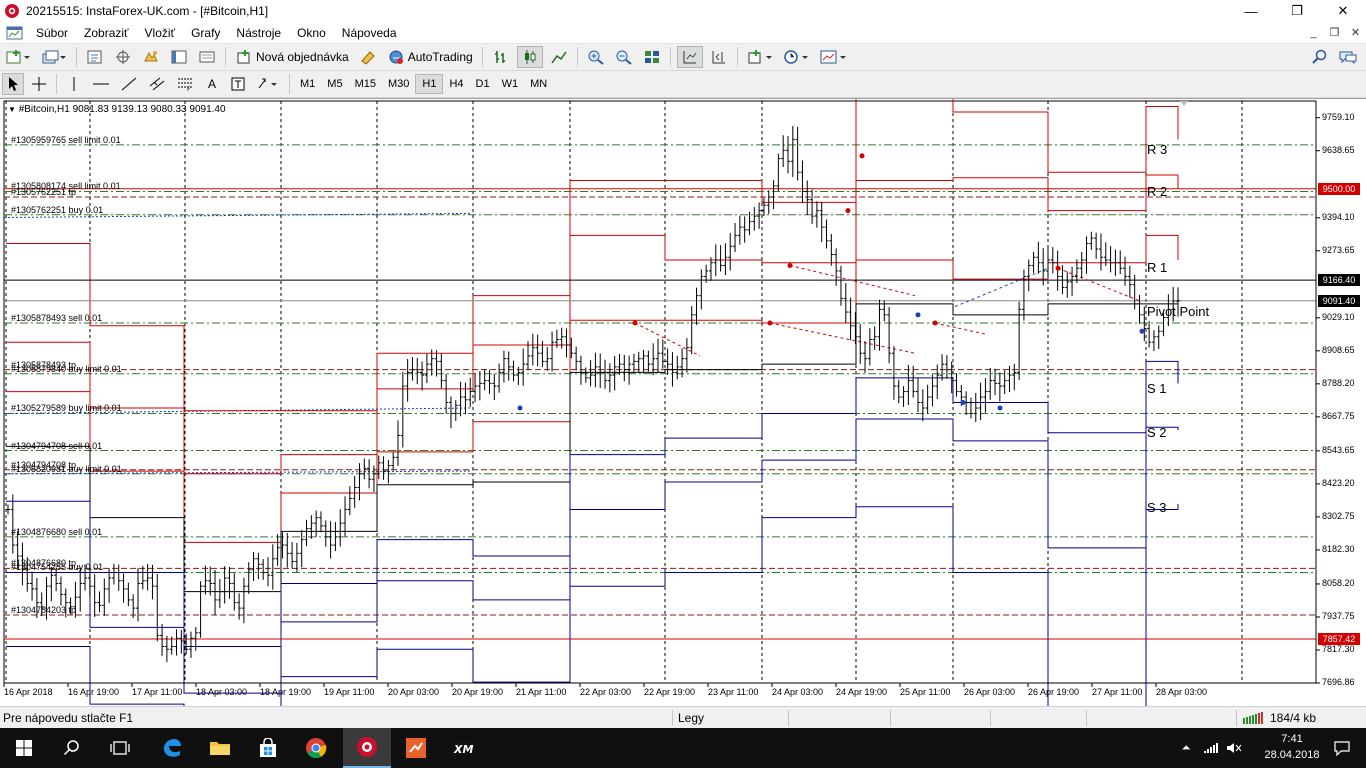  What do you see at coordinates (1251, 11) in the screenshot?
I see `minimize-button: —` at bounding box center [1251, 11].